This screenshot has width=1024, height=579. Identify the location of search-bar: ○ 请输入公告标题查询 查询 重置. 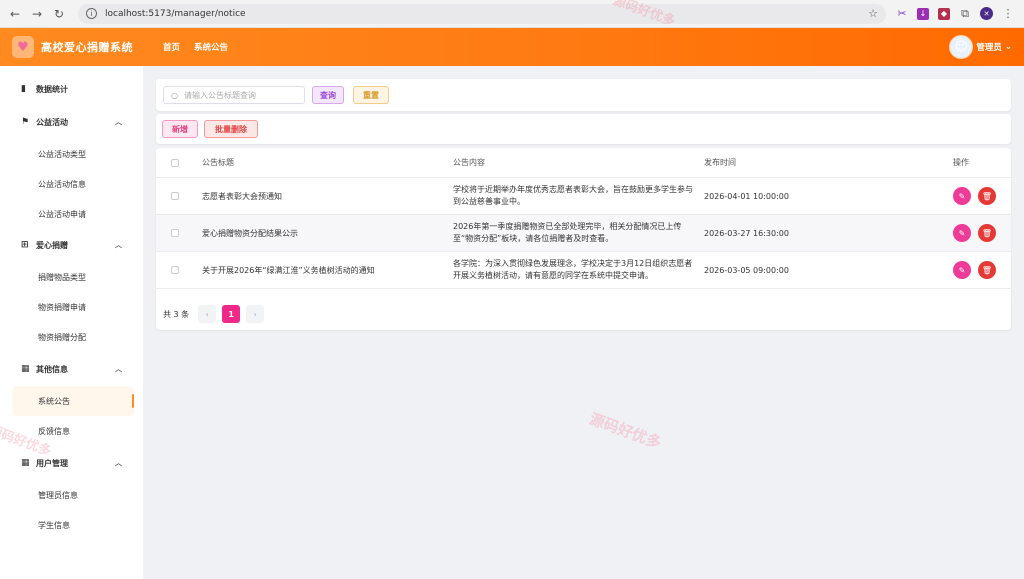
(583, 95).